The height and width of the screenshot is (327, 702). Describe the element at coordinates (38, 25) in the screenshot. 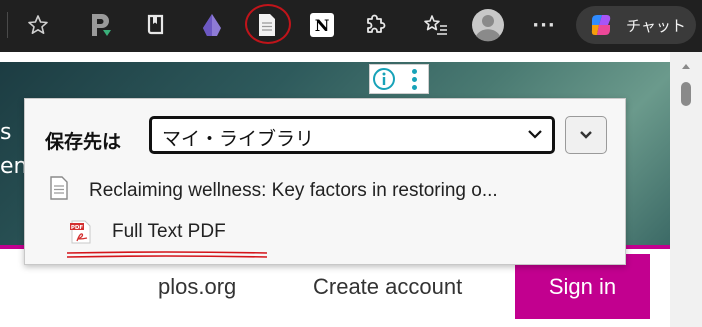

I see `star-outline-icon` at that location.